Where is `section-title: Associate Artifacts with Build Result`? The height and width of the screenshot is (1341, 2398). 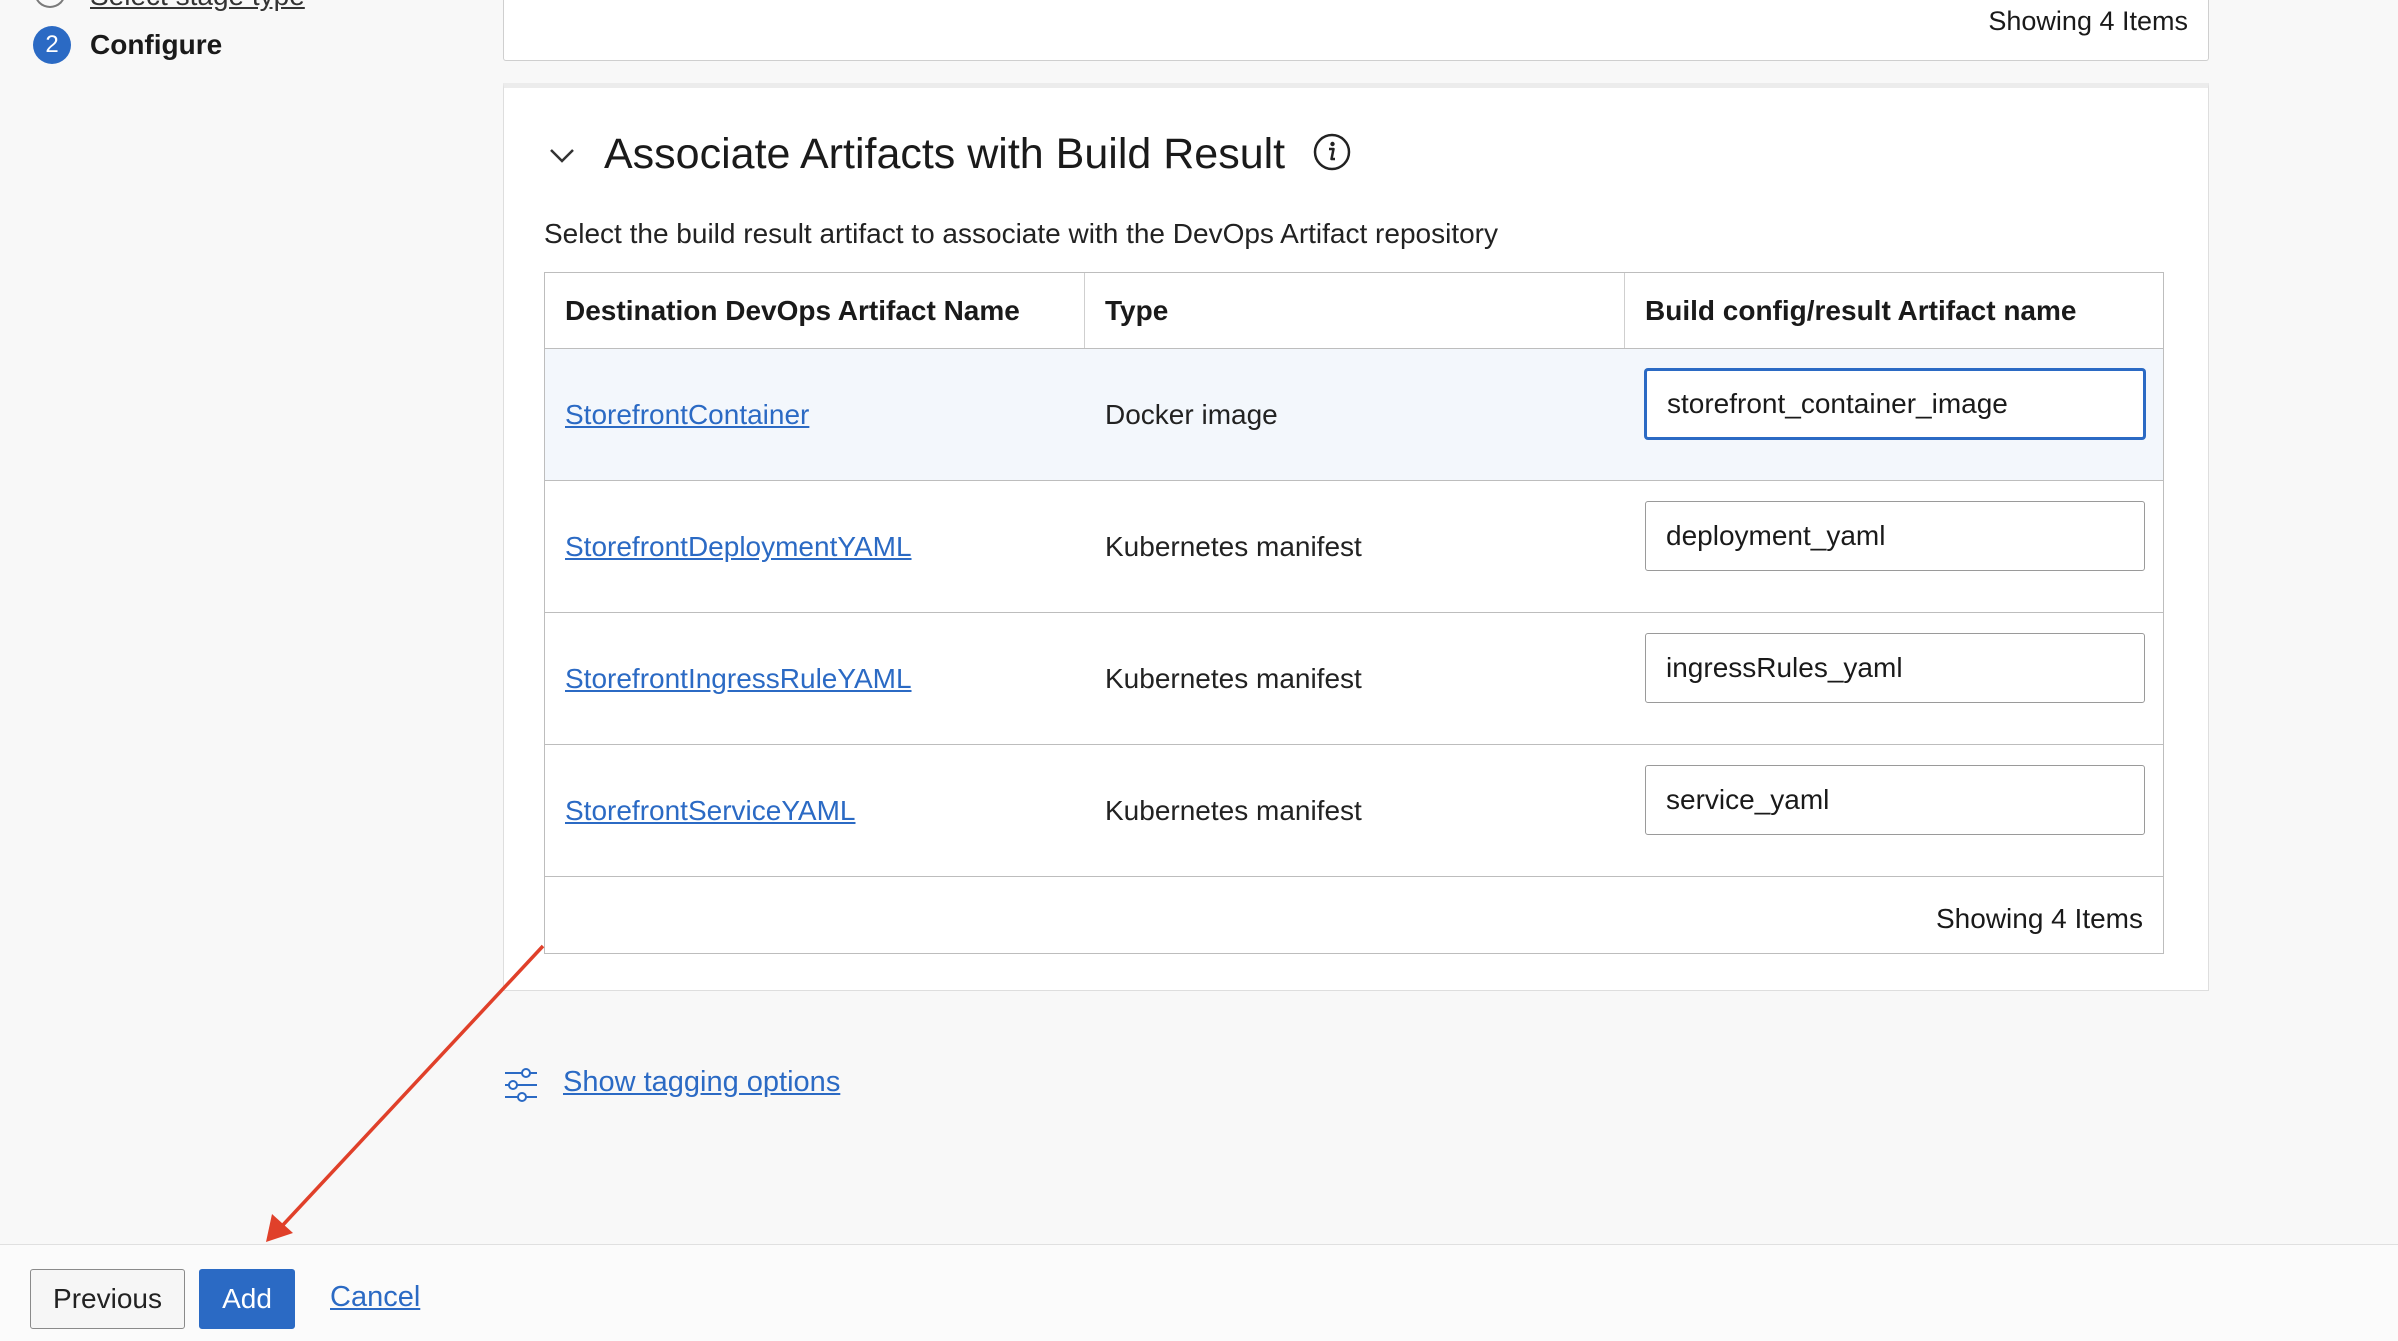
section-title: Associate Artifacts with Build Result is located at coordinates (945, 154).